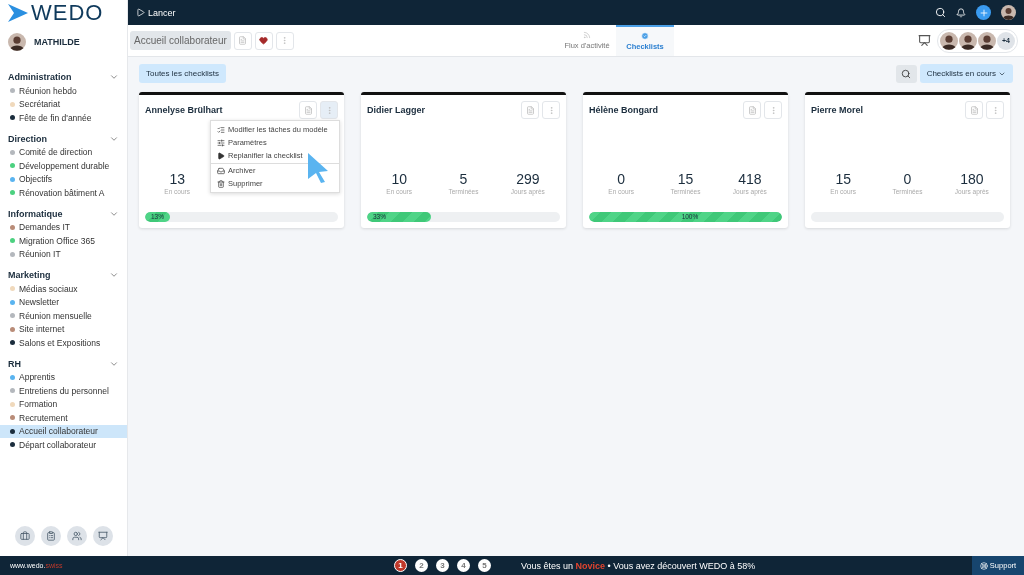 The image size is (1024, 575). What do you see at coordinates (76, 536) in the screenshot?
I see `users-icon` at bounding box center [76, 536].